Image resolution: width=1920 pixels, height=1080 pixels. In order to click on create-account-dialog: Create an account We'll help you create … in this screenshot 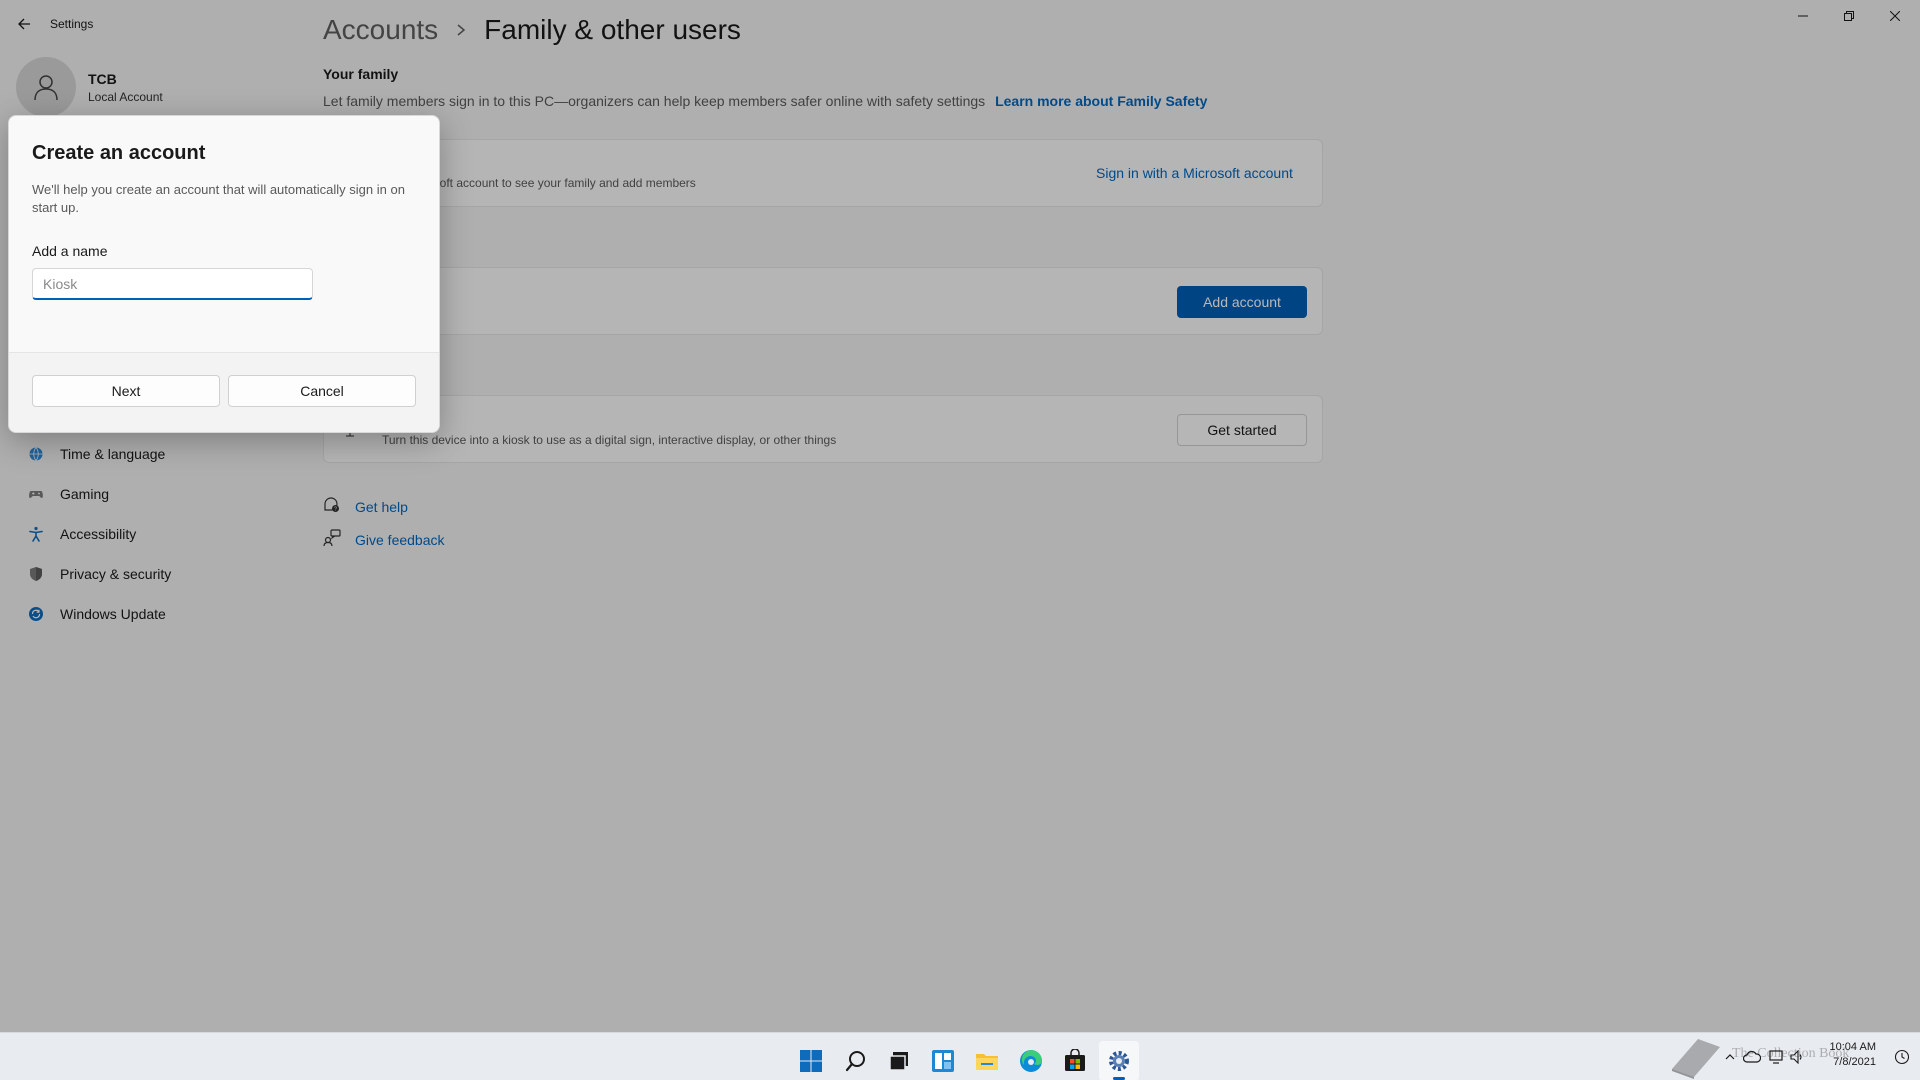, I will do `click(224, 274)`.